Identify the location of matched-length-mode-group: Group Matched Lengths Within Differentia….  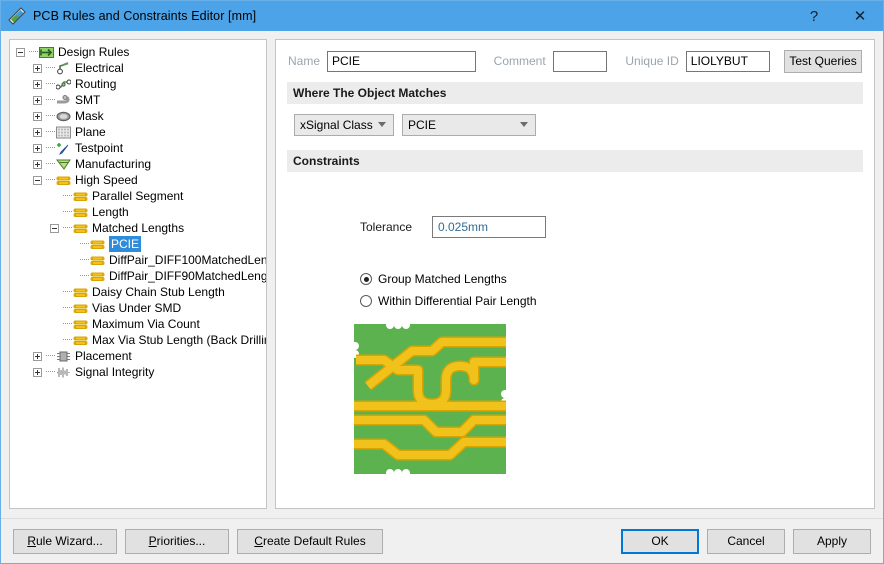
(611, 290).